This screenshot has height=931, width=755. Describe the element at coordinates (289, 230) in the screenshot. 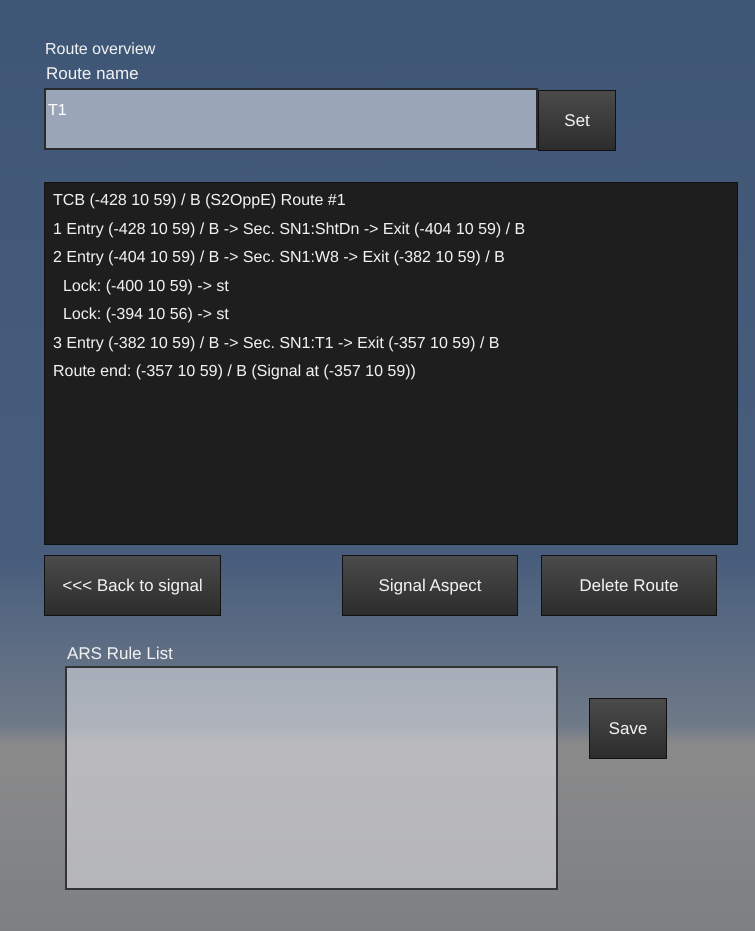

I see `route-line: 1 Entry (-428 10 59) / B -> Sec. SN1:ShtDn -> Exit (-404 10 59) / B` at that location.